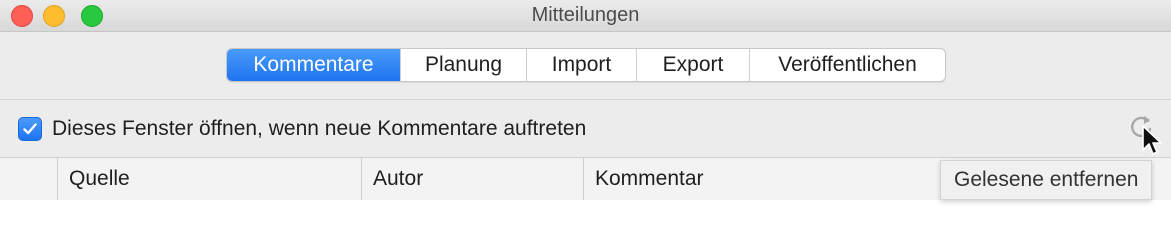 The height and width of the screenshot is (245, 1171). What do you see at coordinates (1152, 141) in the screenshot?
I see `mouse-pointer-icon` at bounding box center [1152, 141].